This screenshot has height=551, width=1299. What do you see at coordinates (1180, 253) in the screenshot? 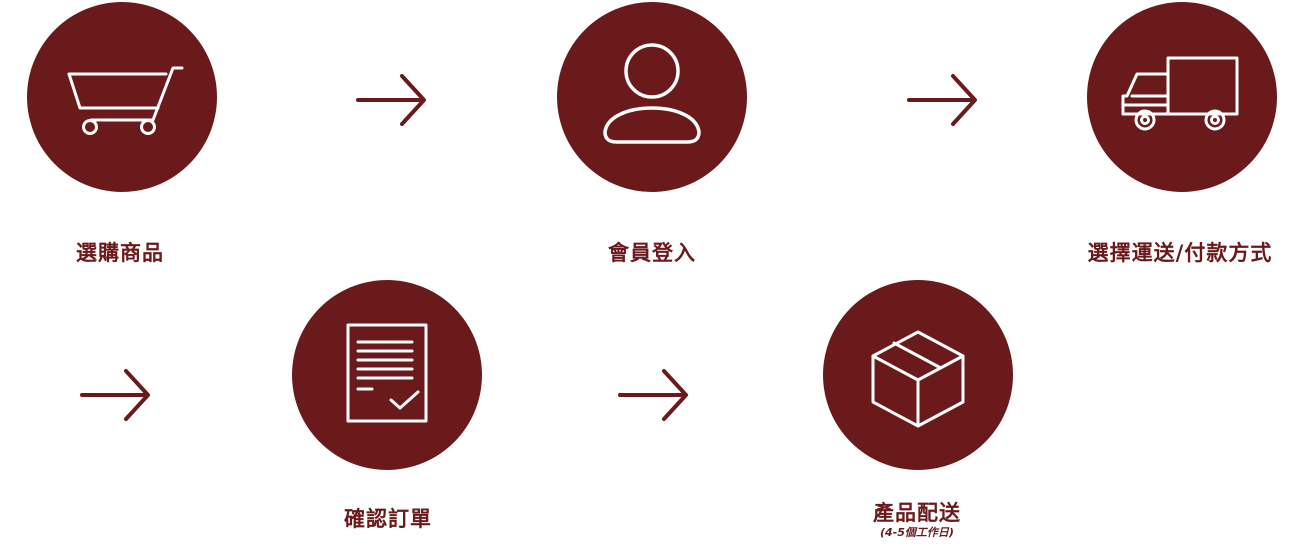
I see `step-label-shipping-payment: 選擇運送/付款方式` at bounding box center [1180, 253].